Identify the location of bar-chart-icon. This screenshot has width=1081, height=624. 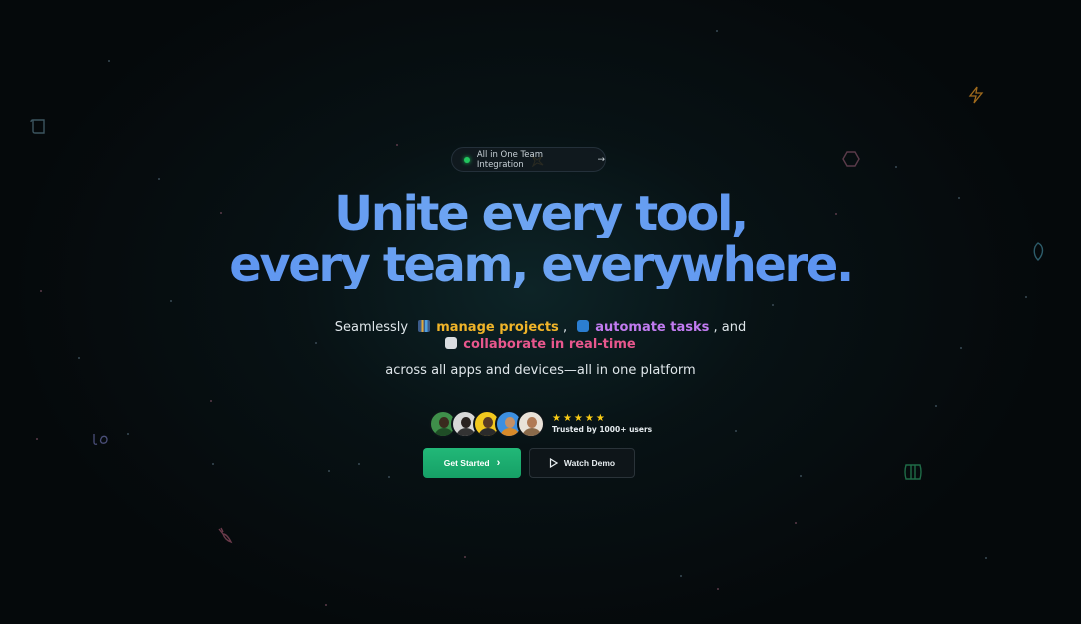
(424, 326).